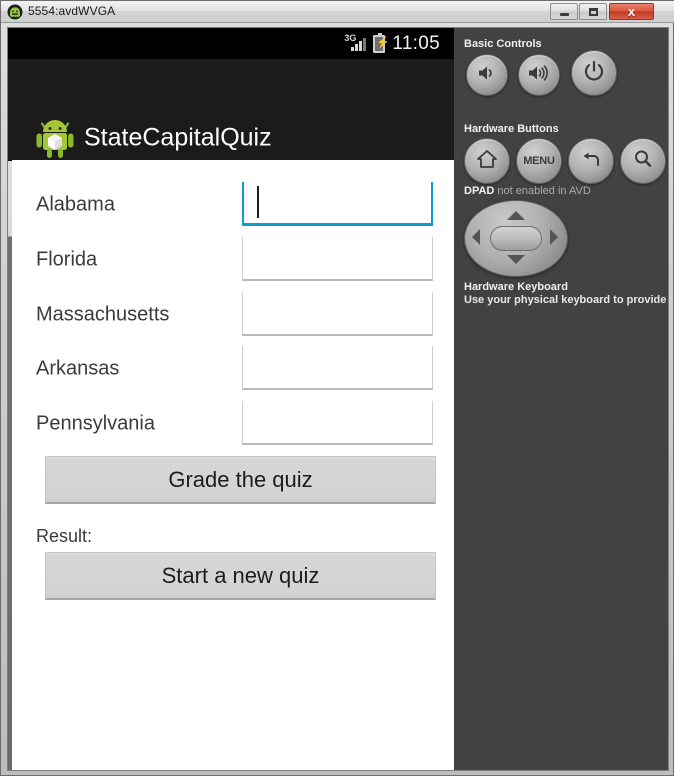 This screenshot has height=776, width=674. I want to click on state-label: Florida, so click(67, 259).